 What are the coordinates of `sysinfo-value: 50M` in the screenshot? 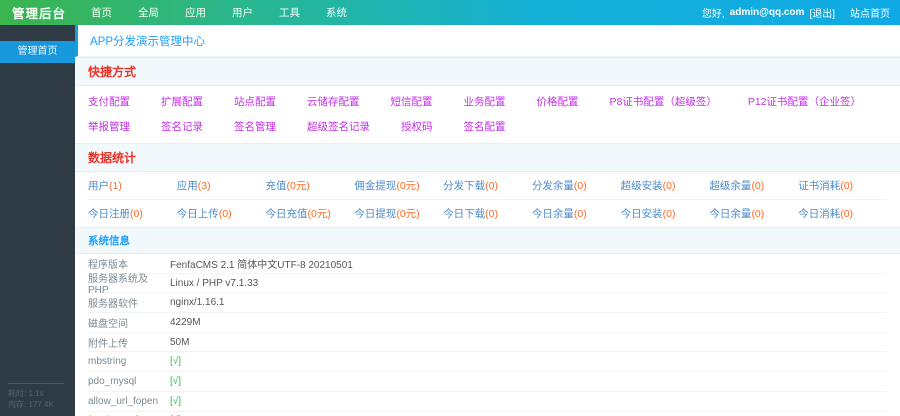 It's located at (180, 342).